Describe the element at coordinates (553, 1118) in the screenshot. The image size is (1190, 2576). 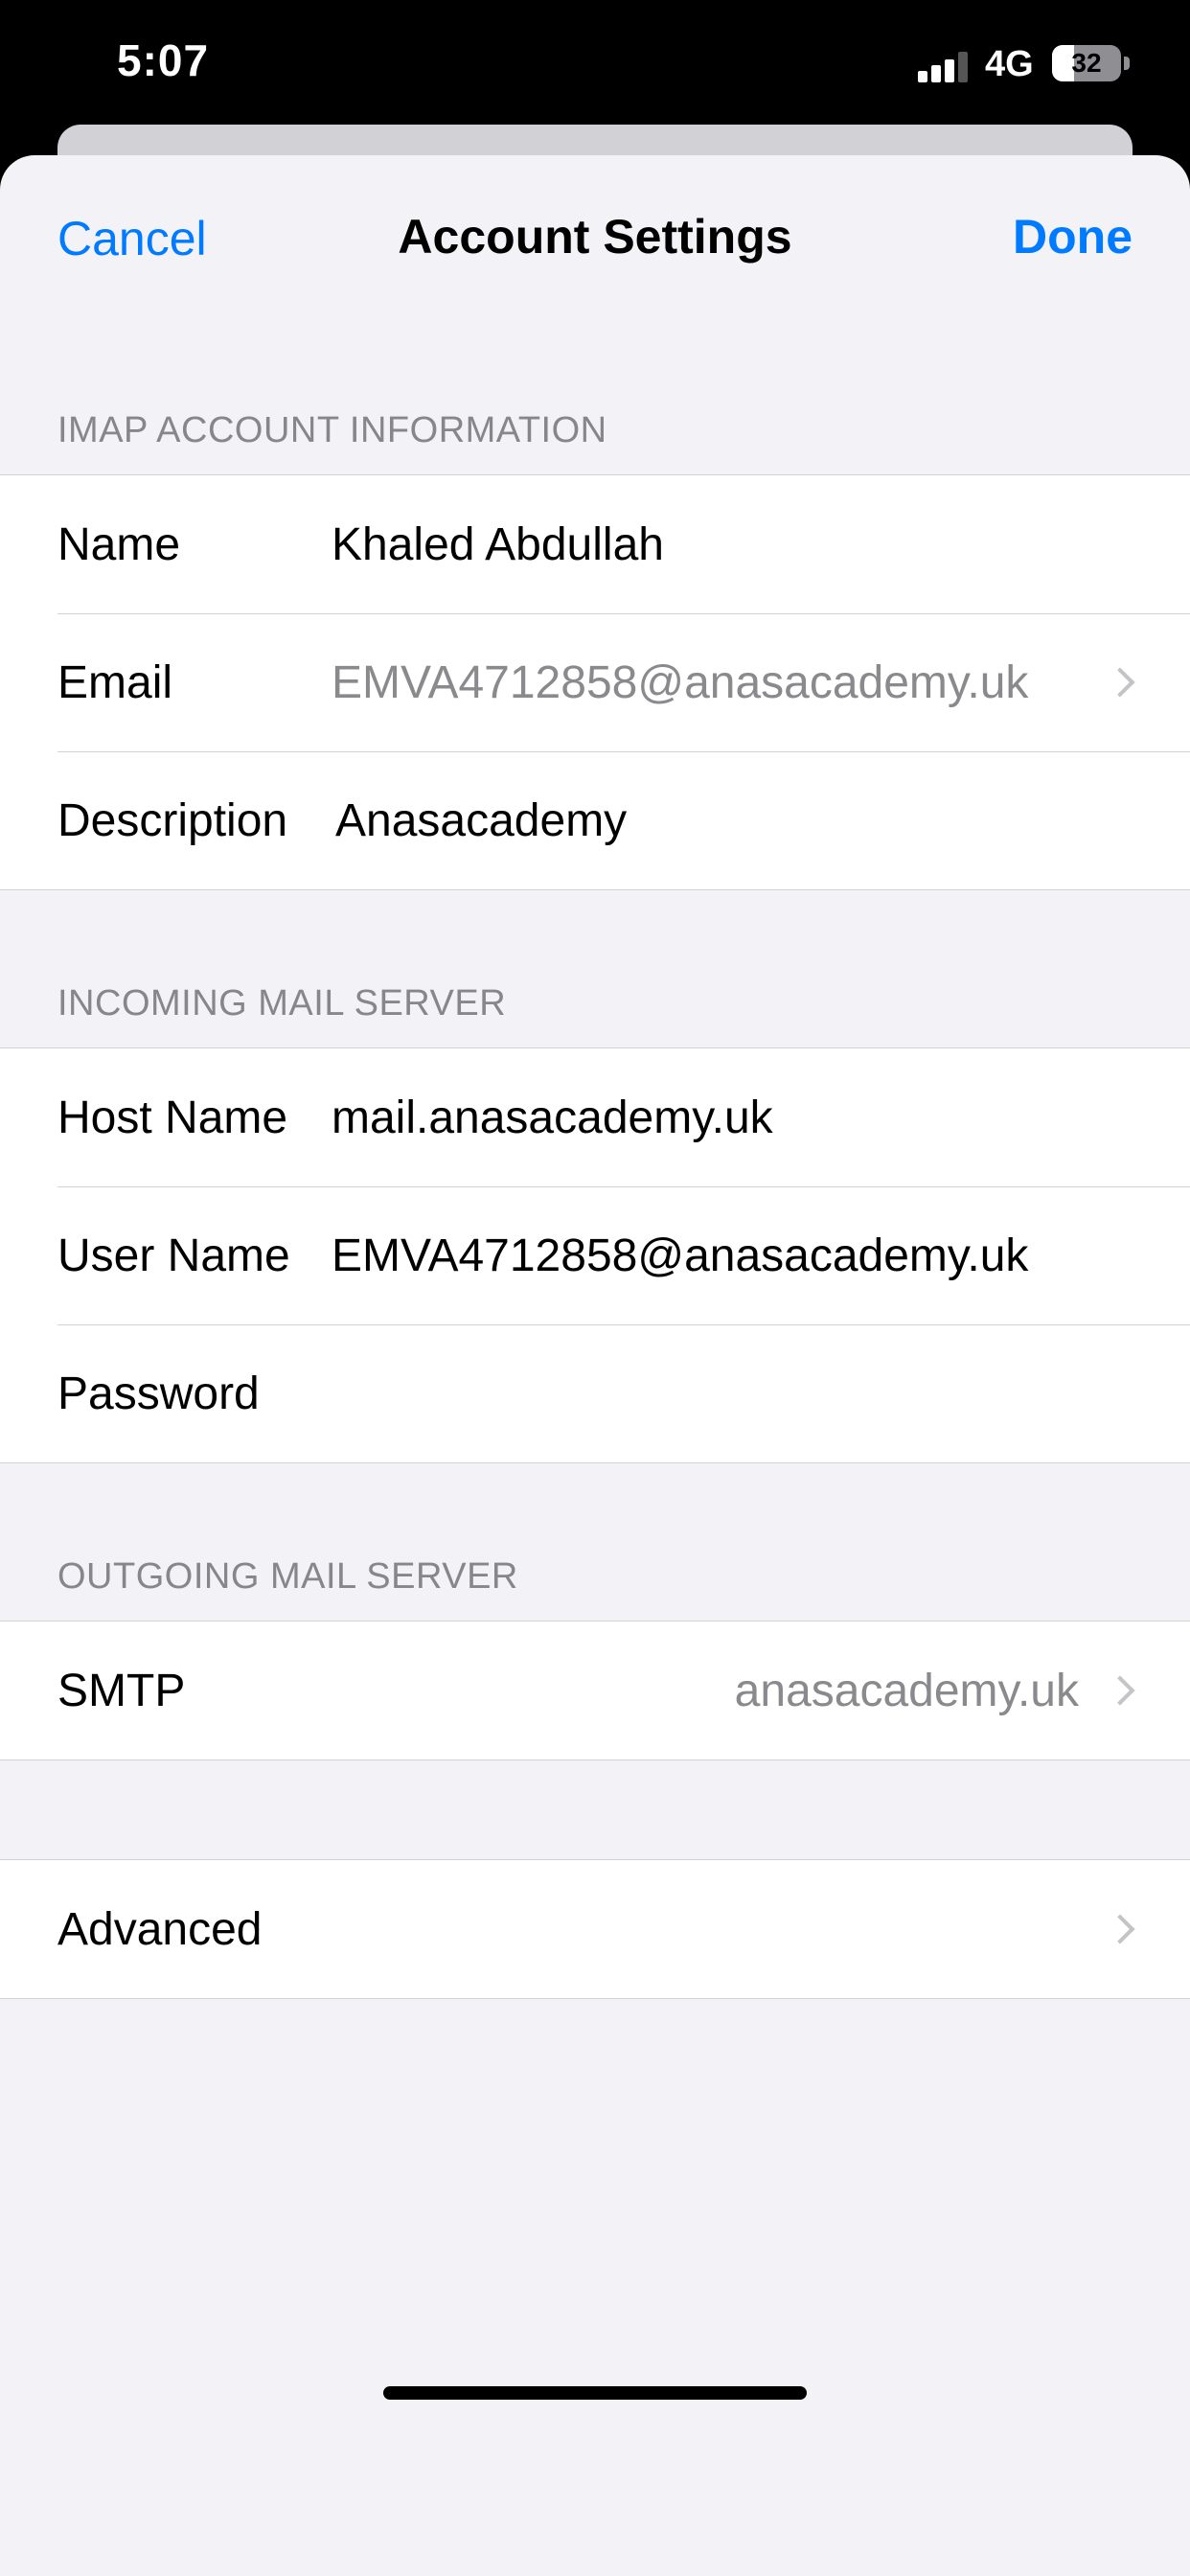
I see `host-name-field: mail.anasacademy.uk` at that location.